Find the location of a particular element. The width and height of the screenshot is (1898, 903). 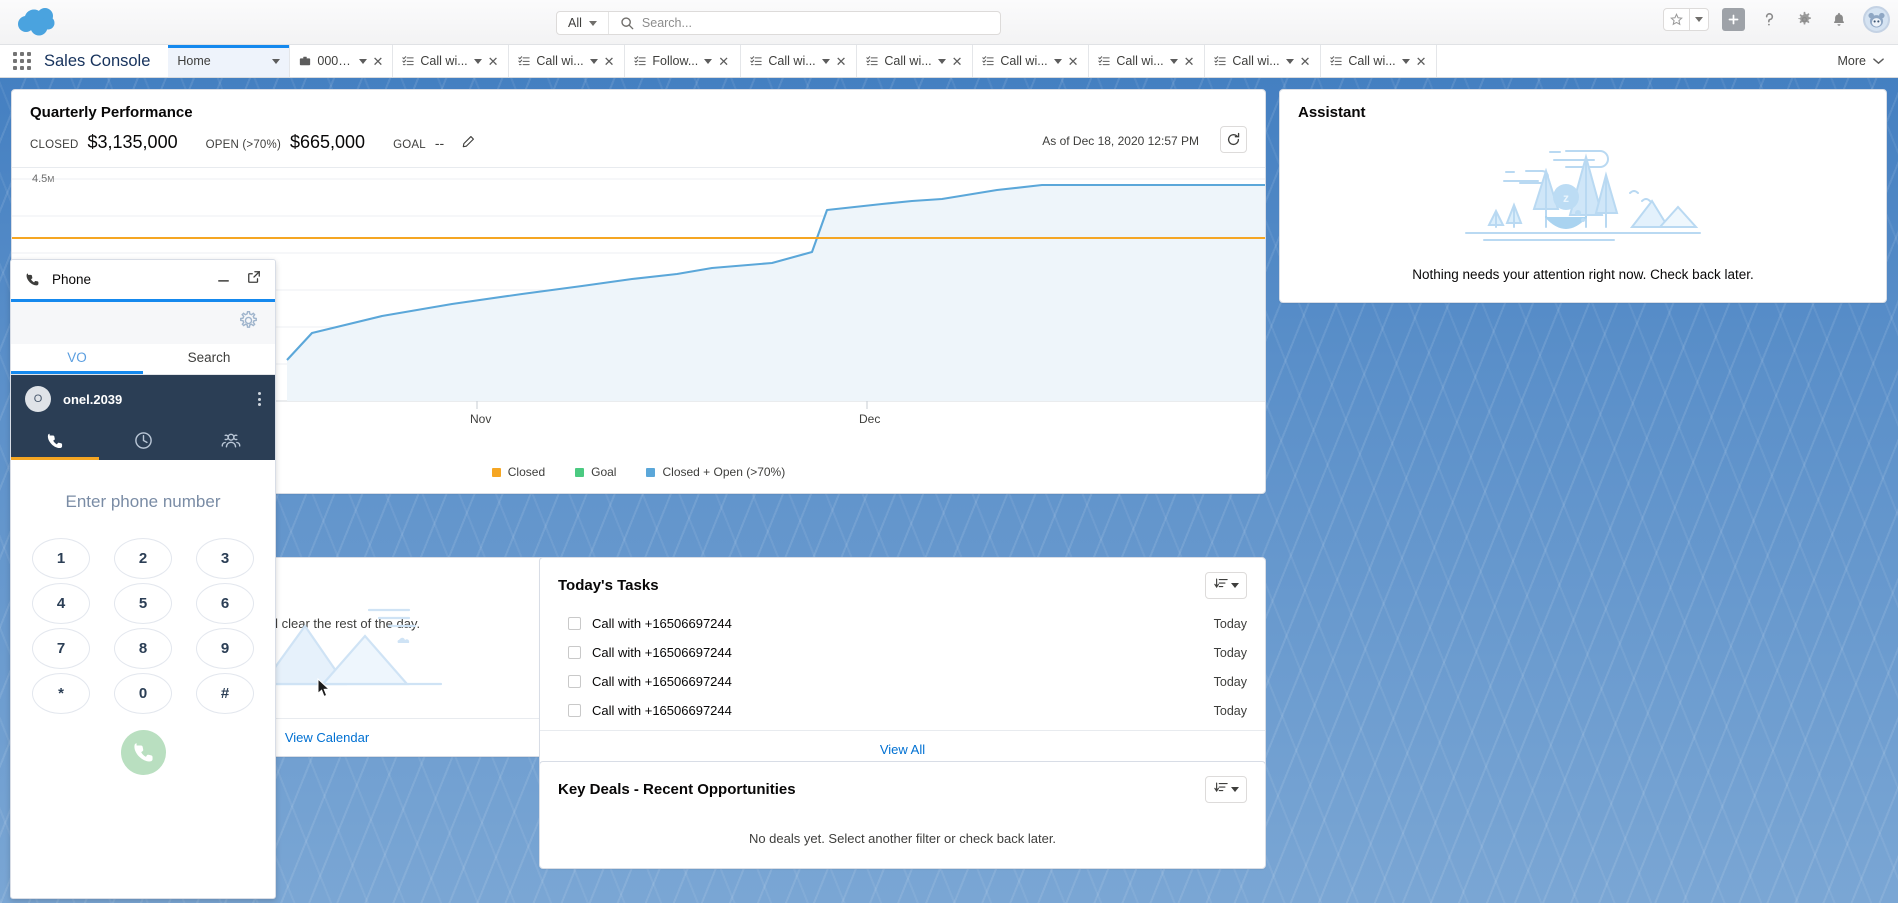

dial-key-4: 4 is located at coordinates (61, 603).